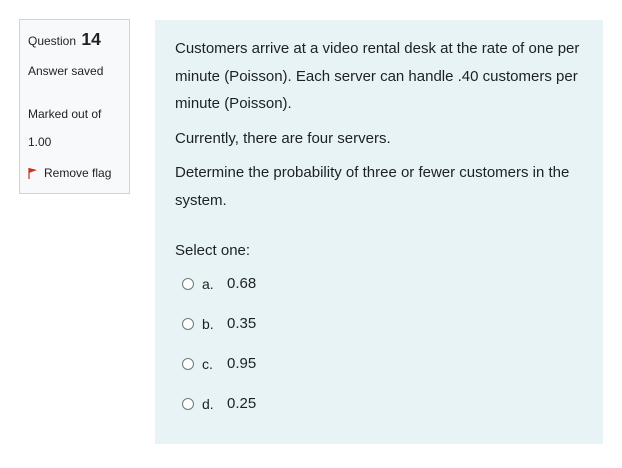  Describe the element at coordinates (208, 283) in the screenshot. I see `option-letter: a.` at that location.